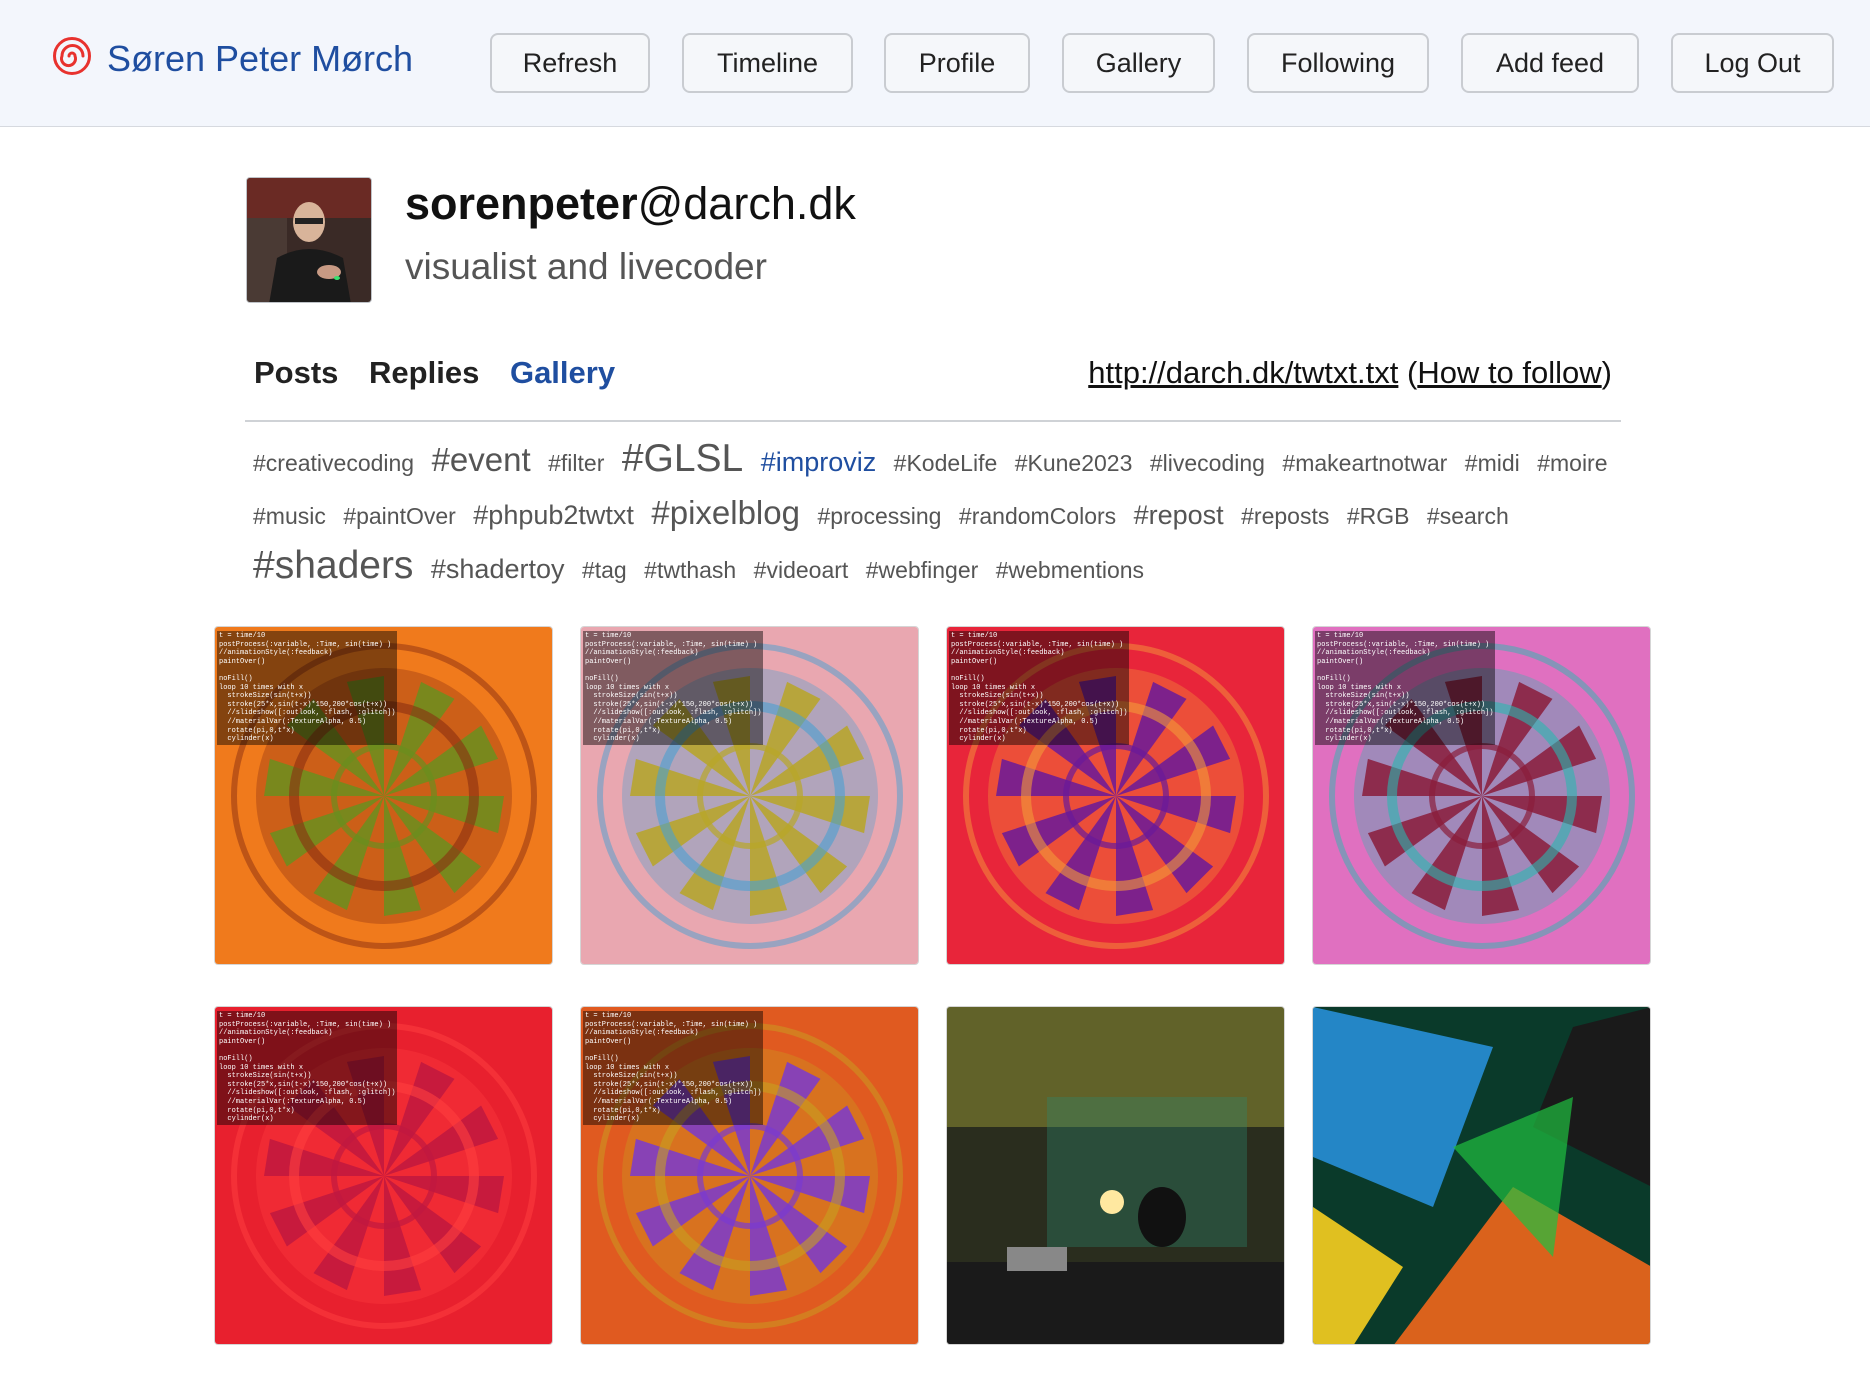 This screenshot has height=1378, width=1870. Describe the element at coordinates (399, 516) in the screenshot. I see `tag-link: #paintOver` at that location.